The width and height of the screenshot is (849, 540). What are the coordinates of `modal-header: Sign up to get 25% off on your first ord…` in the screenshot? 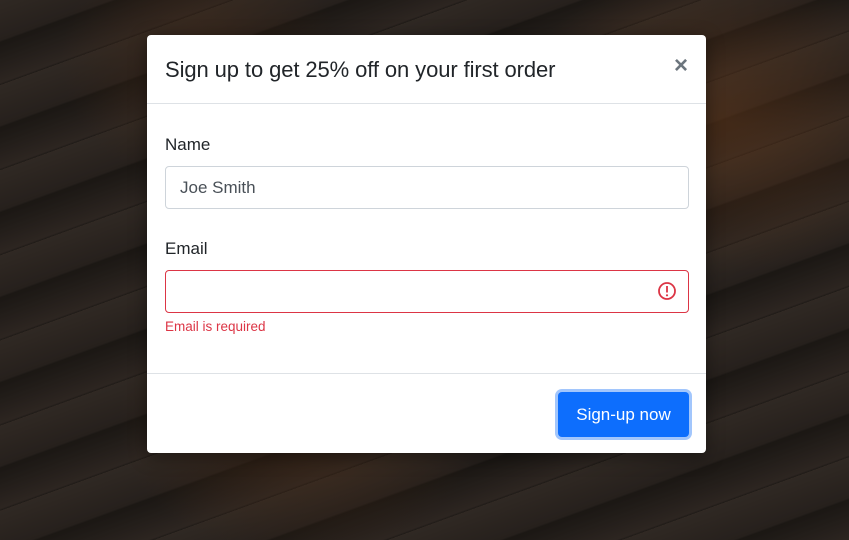 It's located at (426, 69).